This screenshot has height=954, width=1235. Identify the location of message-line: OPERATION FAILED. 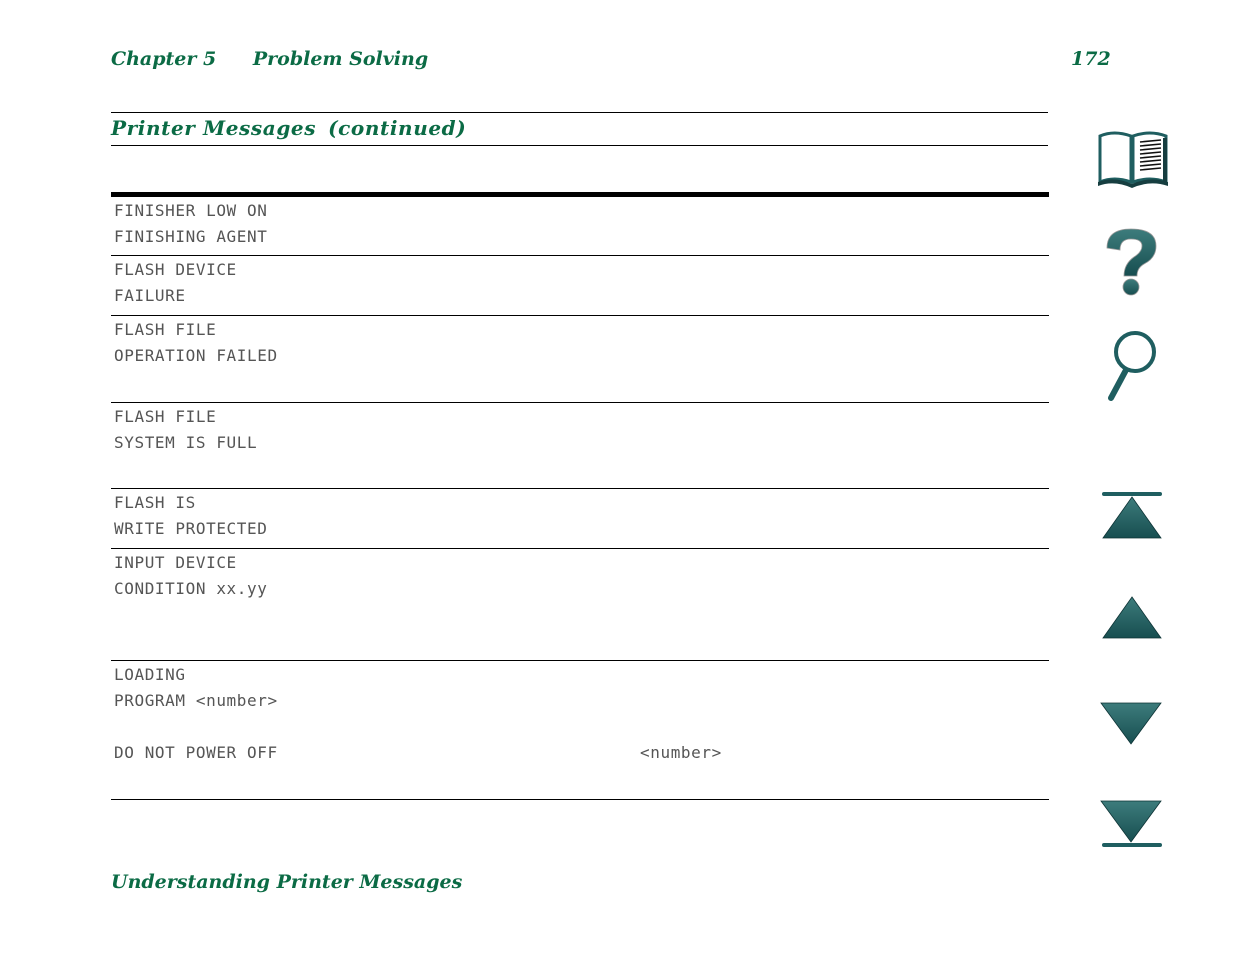
(196, 355).